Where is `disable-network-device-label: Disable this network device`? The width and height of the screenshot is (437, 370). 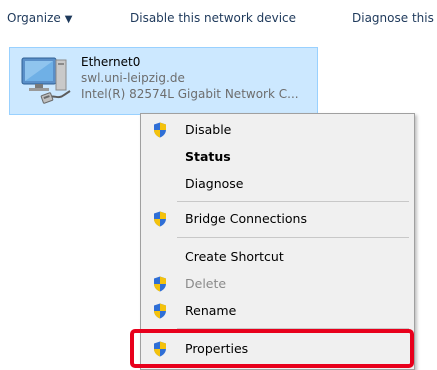 disable-network-device-label: Disable this network device is located at coordinates (213, 18).